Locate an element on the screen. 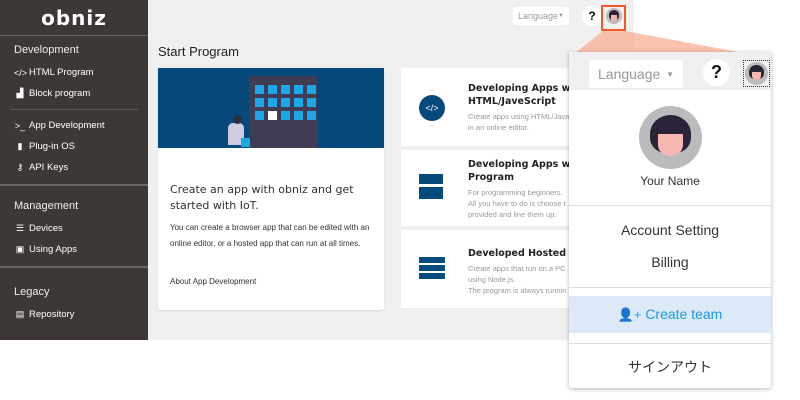  language-select: Language ▼ is located at coordinates (636, 74).